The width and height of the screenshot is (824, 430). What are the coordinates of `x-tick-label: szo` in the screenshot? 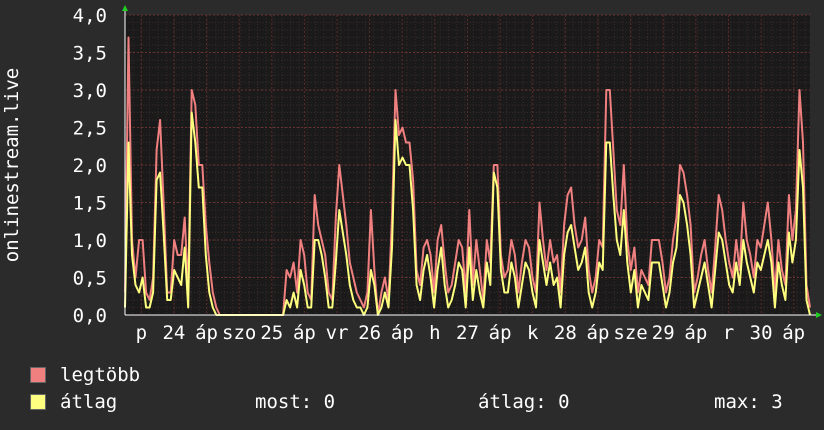 It's located at (239, 333).